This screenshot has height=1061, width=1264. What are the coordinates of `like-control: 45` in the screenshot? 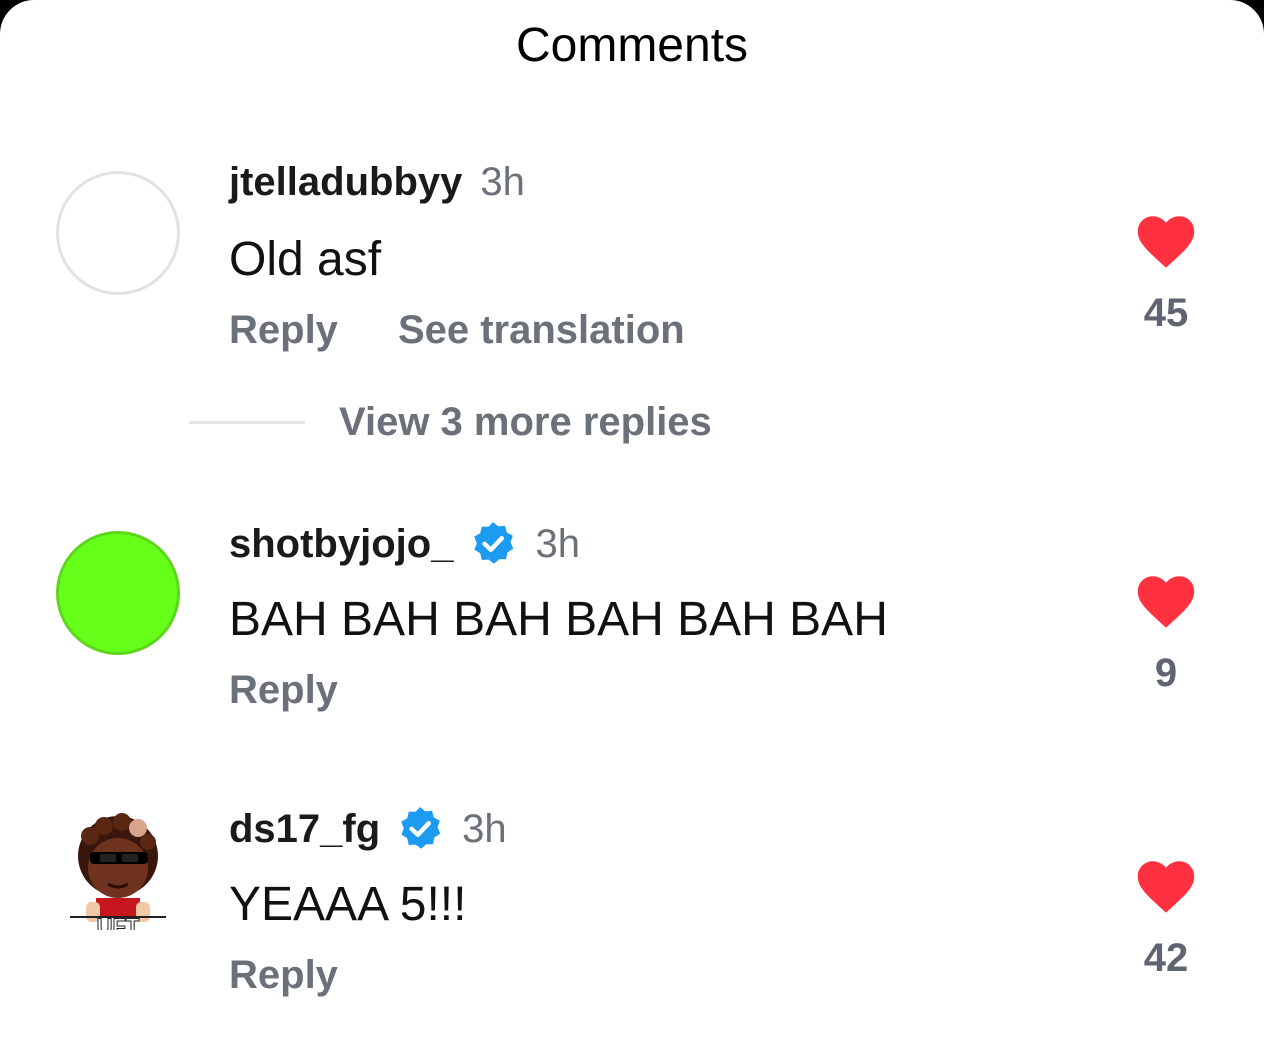 It's located at (1166, 275).